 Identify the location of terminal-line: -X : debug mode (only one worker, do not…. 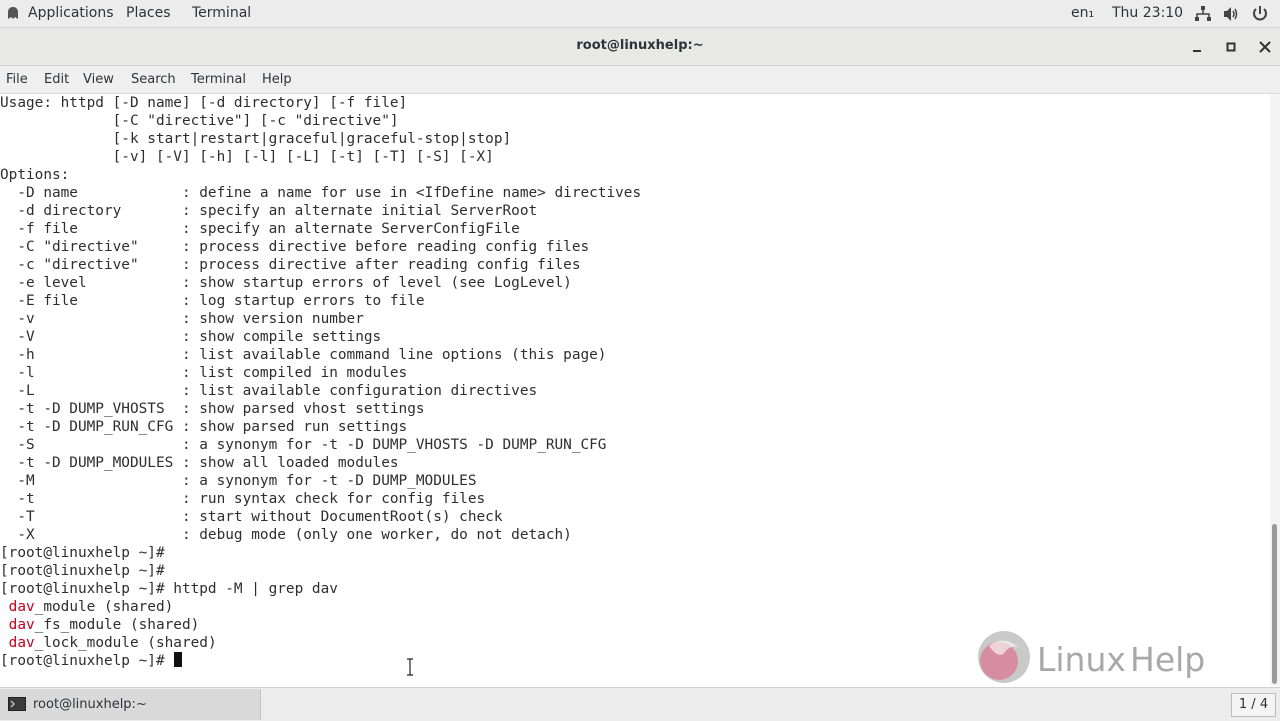
(286, 535).